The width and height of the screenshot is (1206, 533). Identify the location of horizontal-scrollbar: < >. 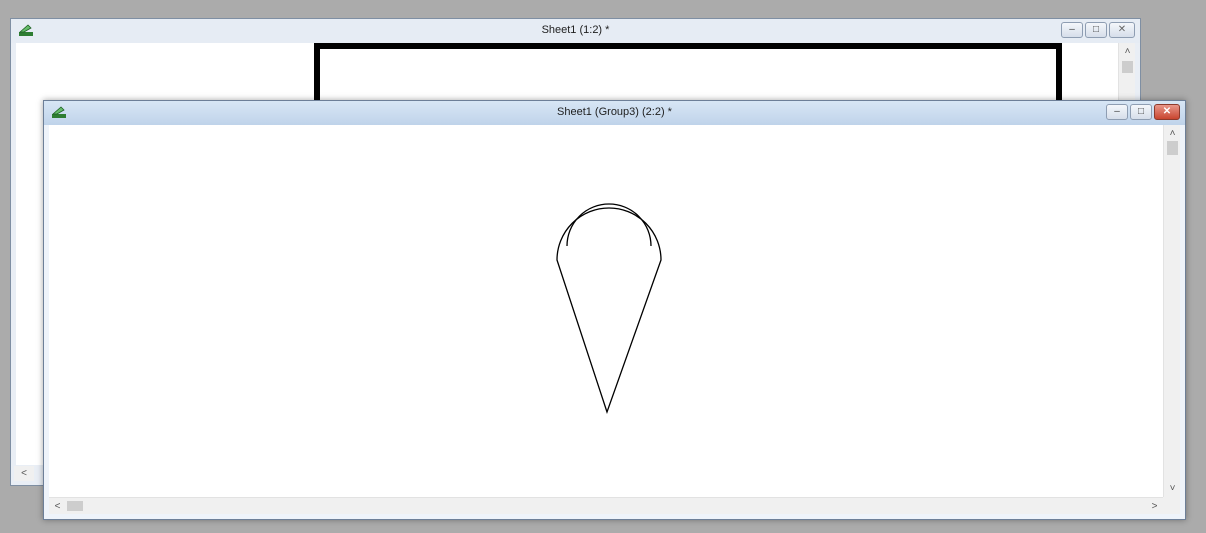
(606, 505).